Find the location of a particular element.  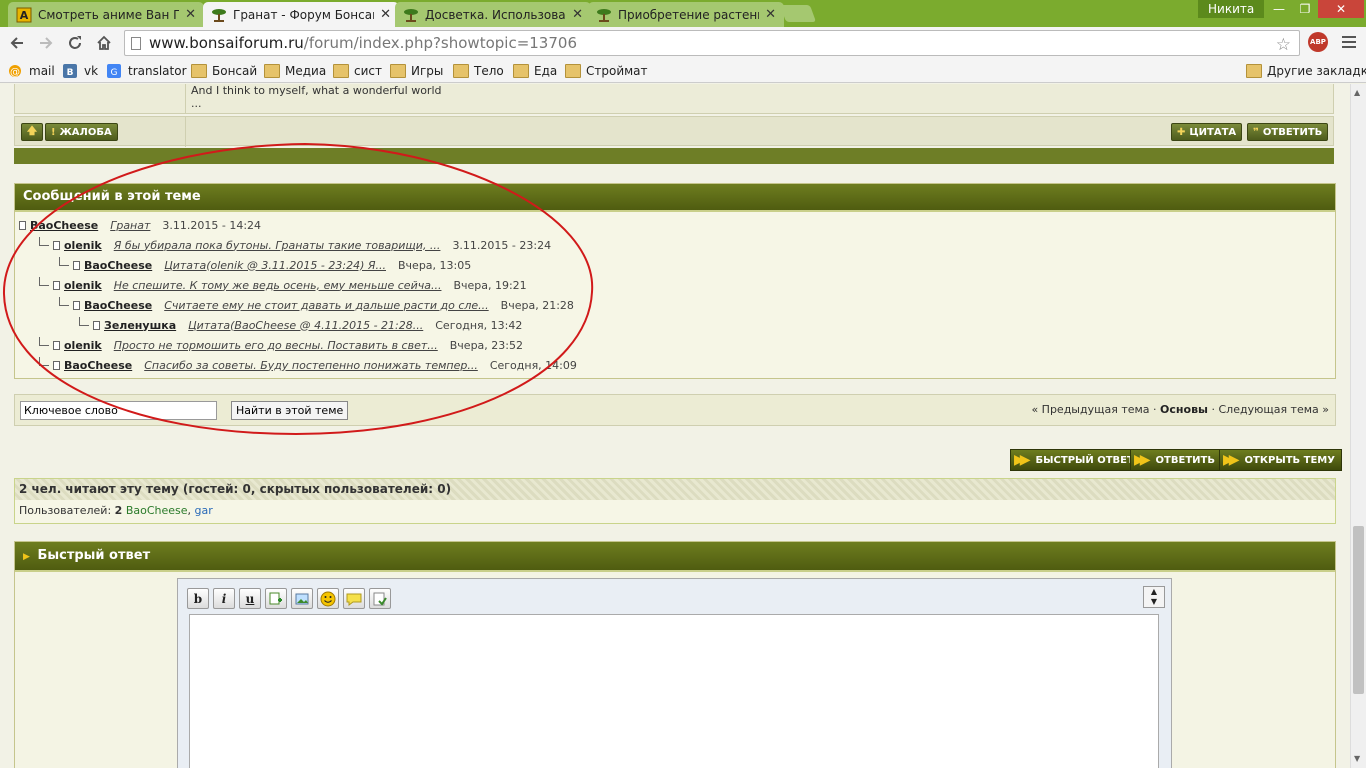

back-icon is located at coordinates (17, 43).